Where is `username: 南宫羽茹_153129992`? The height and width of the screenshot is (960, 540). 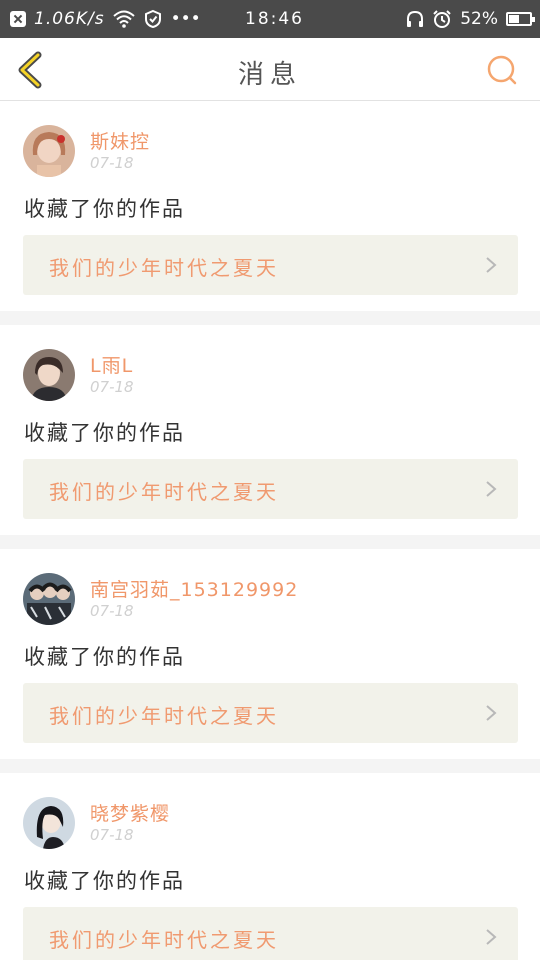 username: 南宫羽茹_153129992 is located at coordinates (194, 588).